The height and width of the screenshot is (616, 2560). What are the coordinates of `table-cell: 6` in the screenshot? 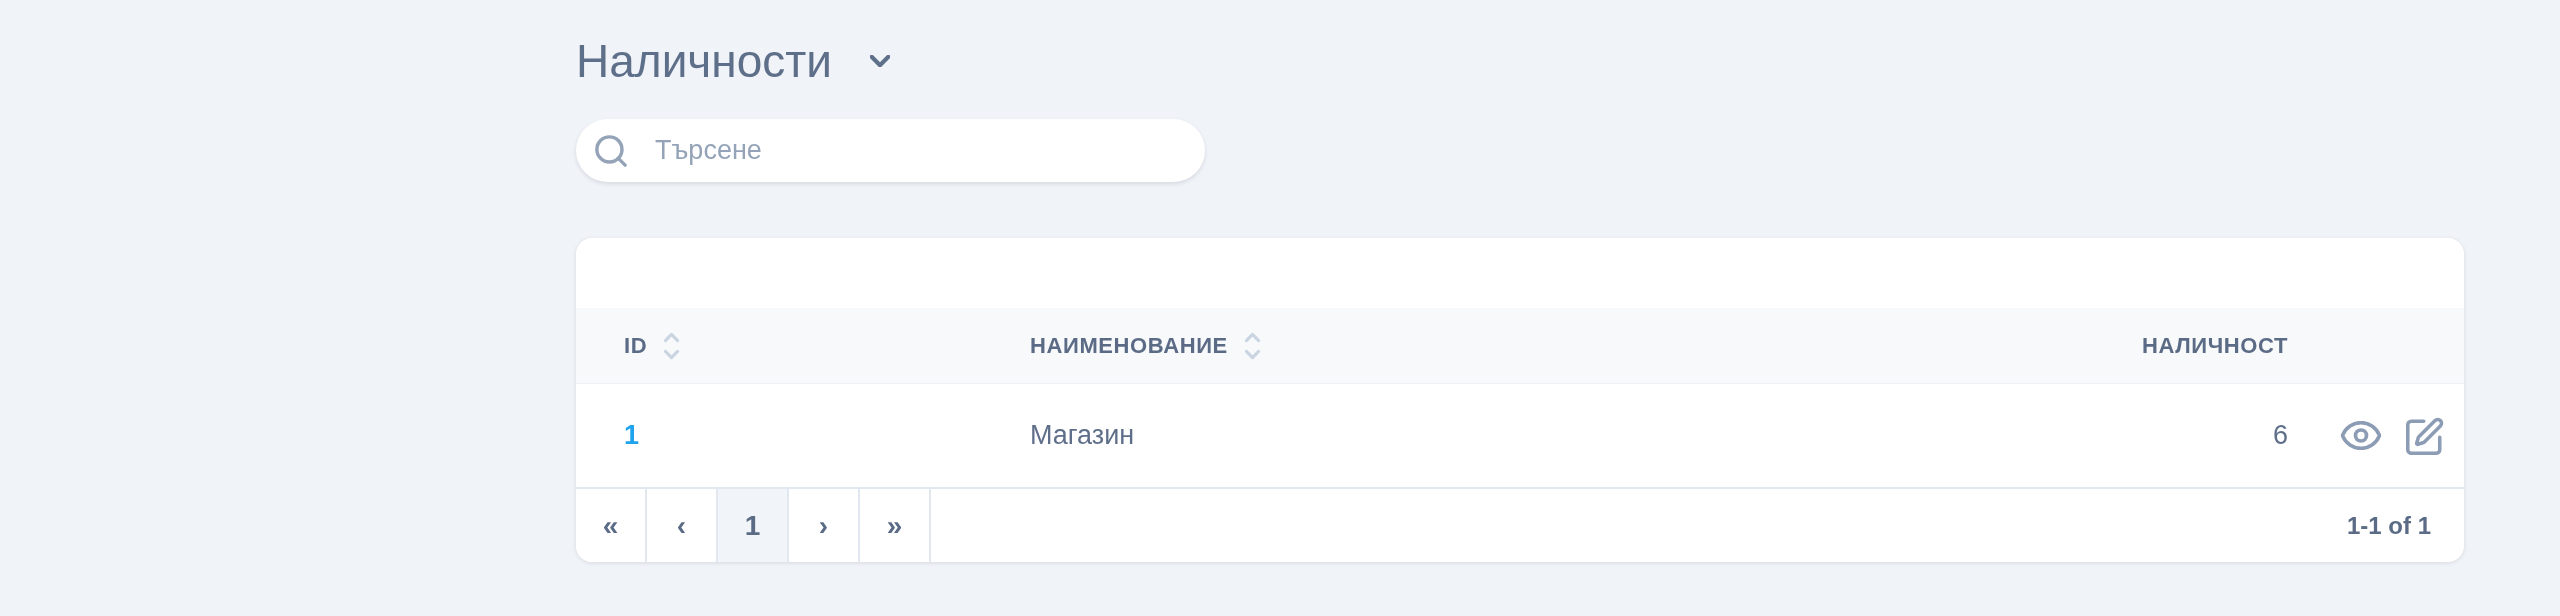 It's located at (2280, 435).